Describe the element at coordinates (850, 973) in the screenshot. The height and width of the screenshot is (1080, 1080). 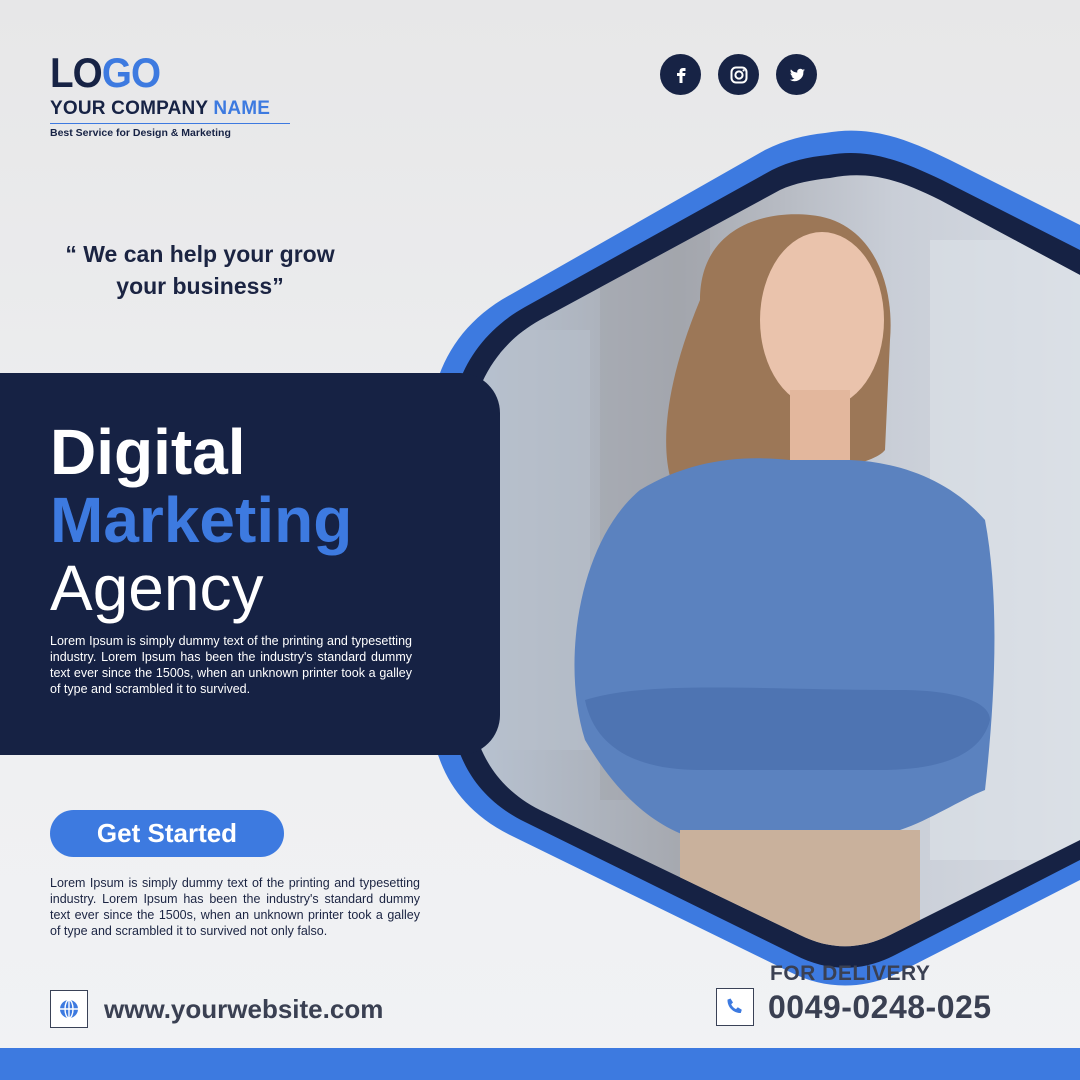
I see `delivery-label: FOR DELIVERY` at that location.